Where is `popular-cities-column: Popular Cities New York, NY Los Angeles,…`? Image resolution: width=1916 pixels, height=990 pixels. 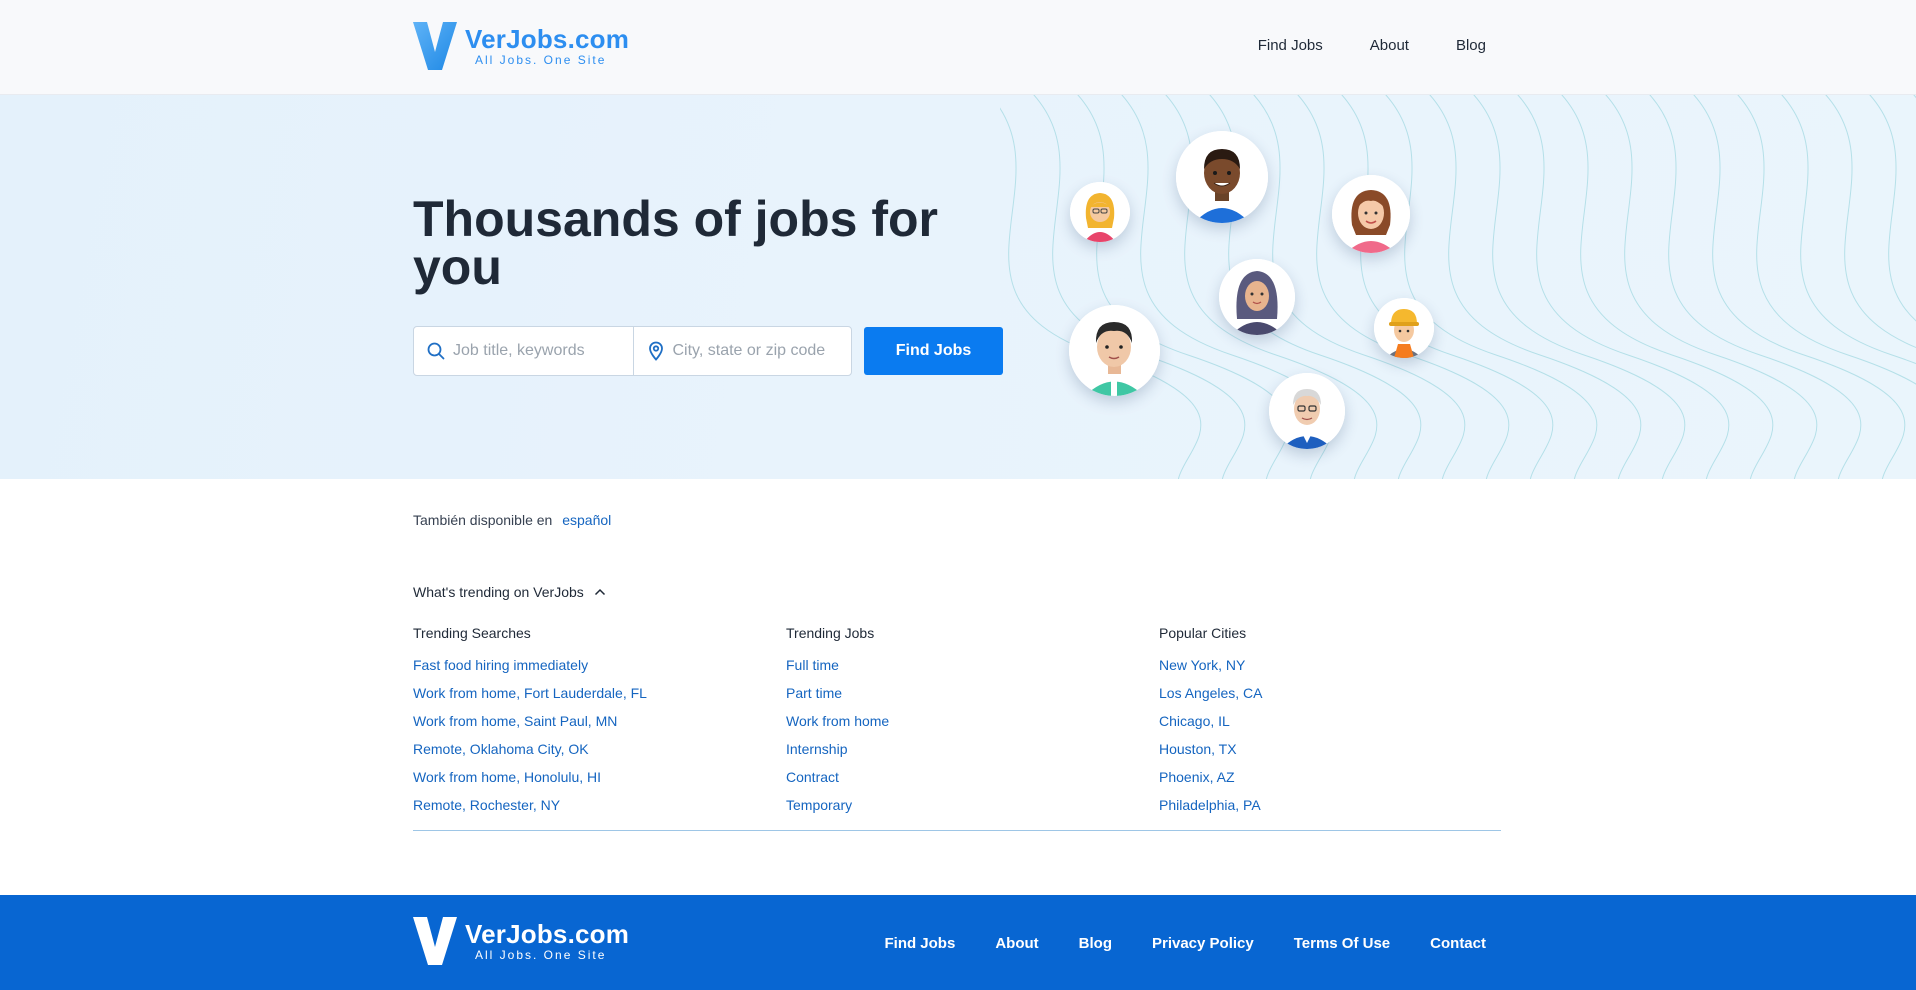
popular-cities-column: Popular Cities New York, NY Los Angeles,… is located at coordinates (1211, 721).